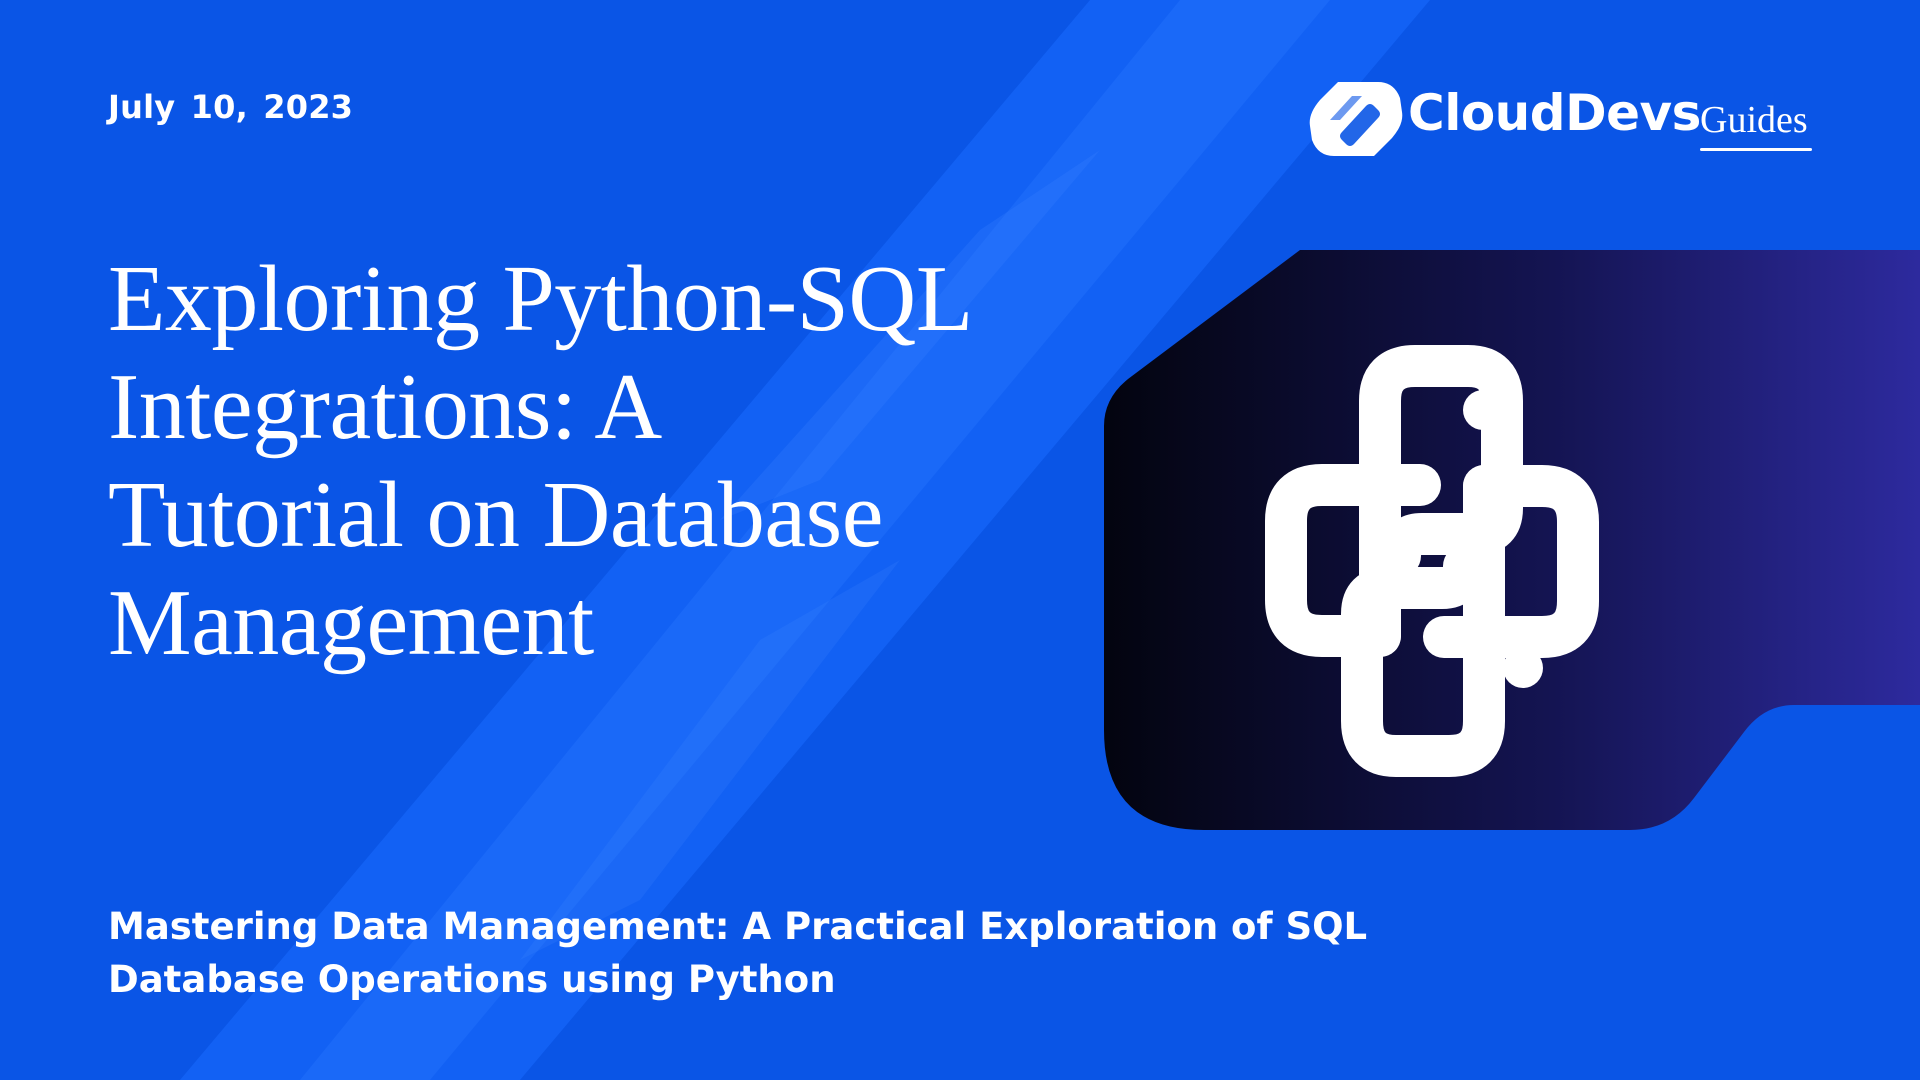  I want to click on publish-date: July 10, 2023, so click(231, 107).